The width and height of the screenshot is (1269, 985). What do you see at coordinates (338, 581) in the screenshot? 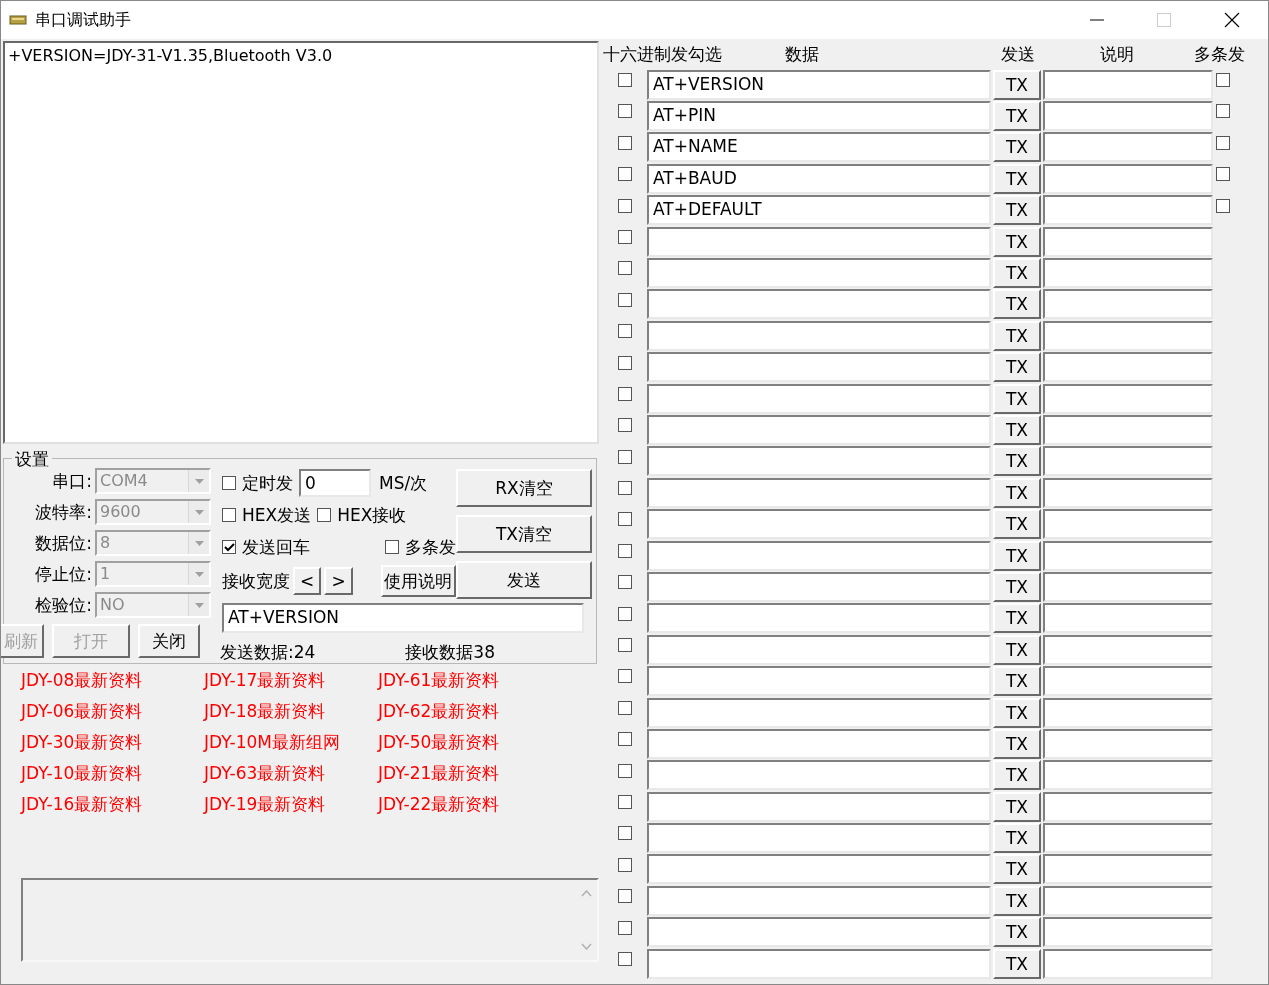
I see `width-button: >` at bounding box center [338, 581].